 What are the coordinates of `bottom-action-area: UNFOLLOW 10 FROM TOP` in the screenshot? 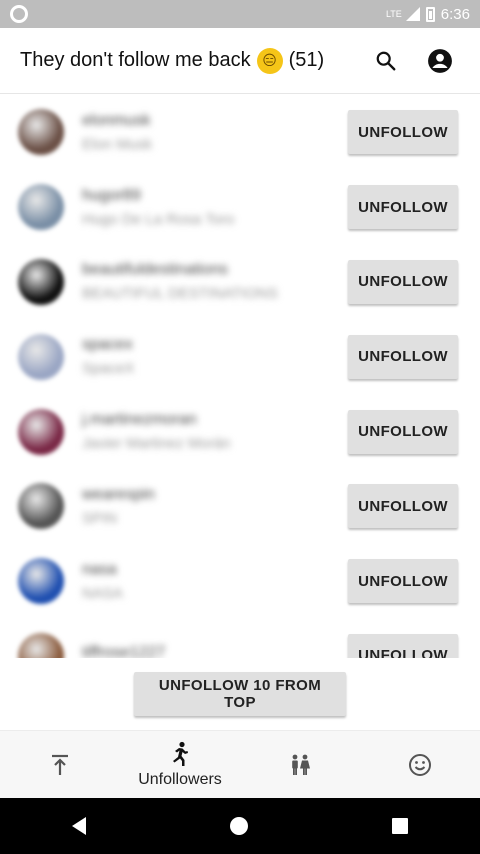 It's located at (240, 694).